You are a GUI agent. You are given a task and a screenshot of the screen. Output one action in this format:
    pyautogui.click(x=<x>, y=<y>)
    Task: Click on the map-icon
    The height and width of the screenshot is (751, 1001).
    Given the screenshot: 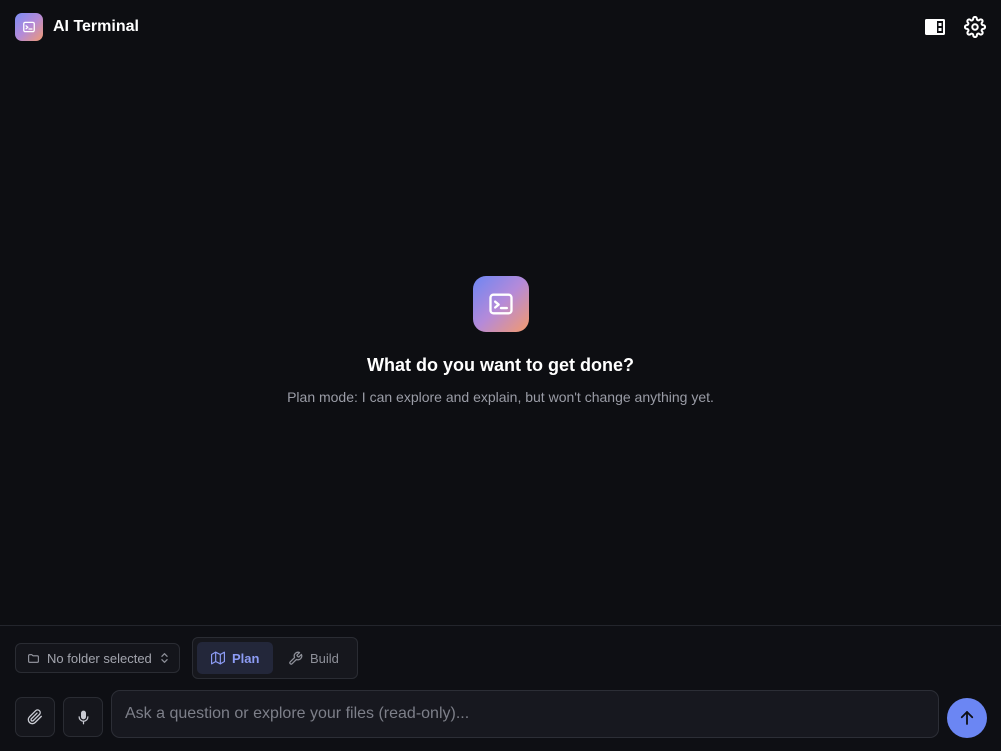 What is the action you would take?
    pyautogui.click(x=218, y=658)
    